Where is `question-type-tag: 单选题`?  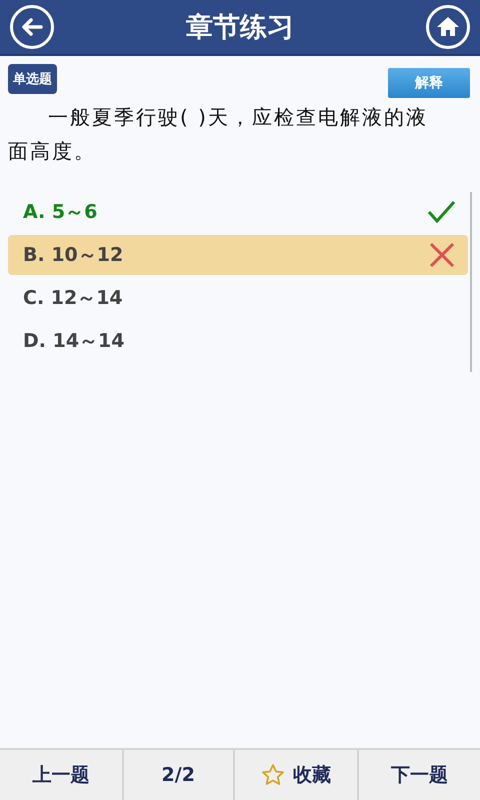 question-type-tag: 单选题 is located at coordinates (32, 79).